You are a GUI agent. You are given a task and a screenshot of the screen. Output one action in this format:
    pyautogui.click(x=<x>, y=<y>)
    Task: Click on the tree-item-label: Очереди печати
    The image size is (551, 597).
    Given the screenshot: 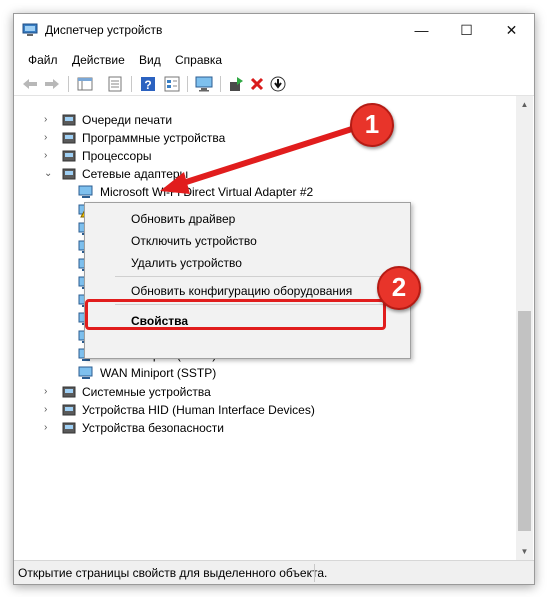 What is the action you would take?
    pyautogui.click(x=127, y=120)
    